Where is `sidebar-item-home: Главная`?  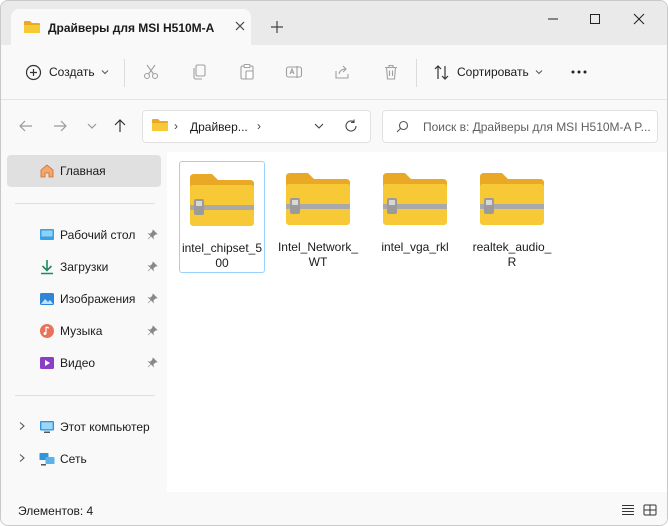
sidebar-item-home: Главная is located at coordinates (84, 171).